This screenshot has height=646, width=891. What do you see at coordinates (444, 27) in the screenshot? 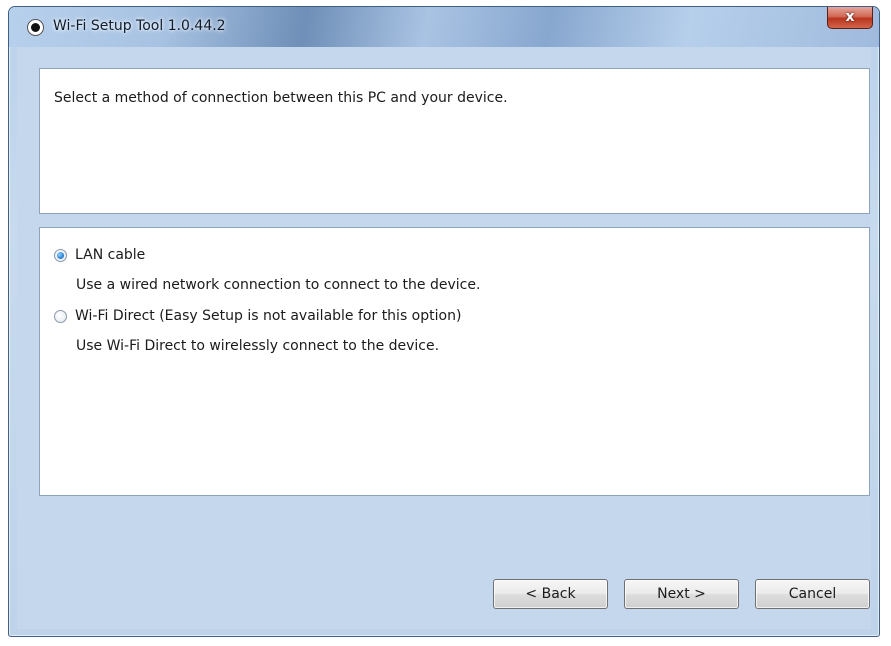
I see `title-bar: Wi-Fi Setup Tool 1.0.44.2 x` at bounding box center [444, 27].